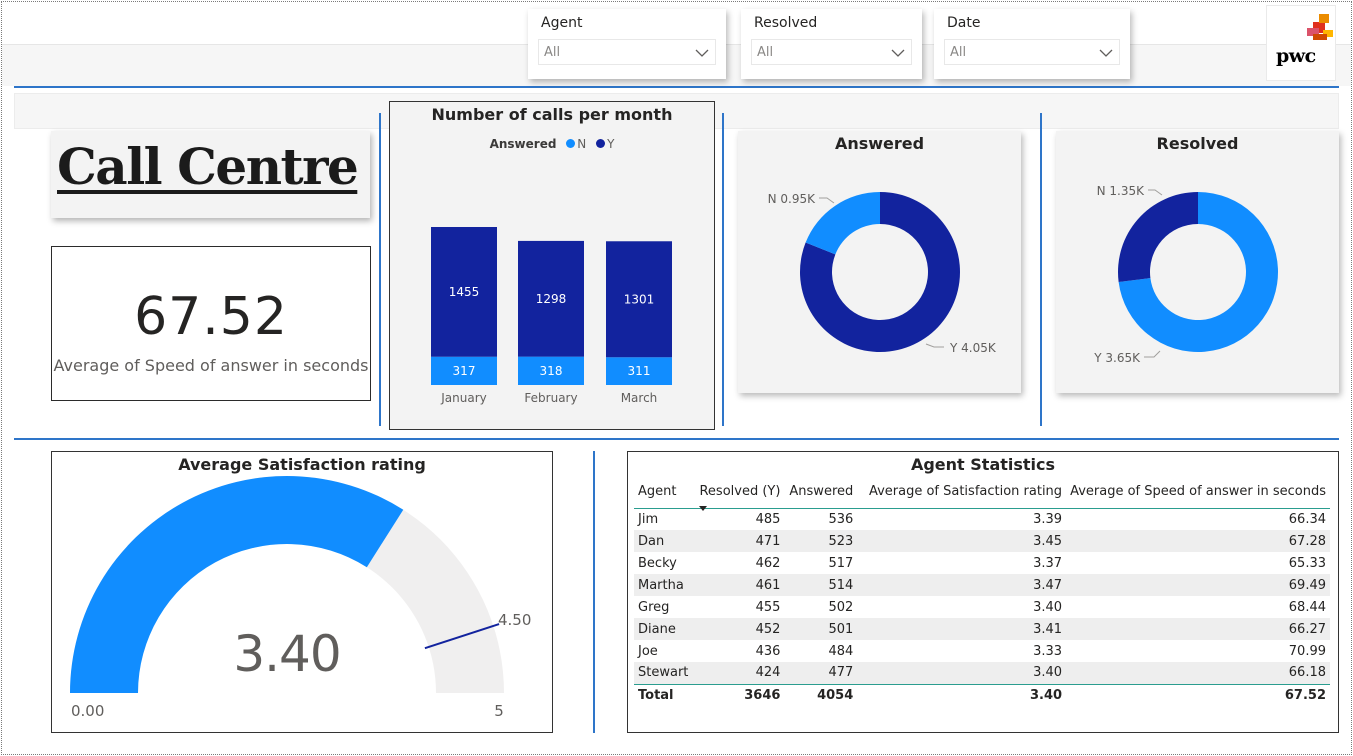 This screenshot has height=756, width=1353. I want to click on table-cell: 436, so click(768, 651).